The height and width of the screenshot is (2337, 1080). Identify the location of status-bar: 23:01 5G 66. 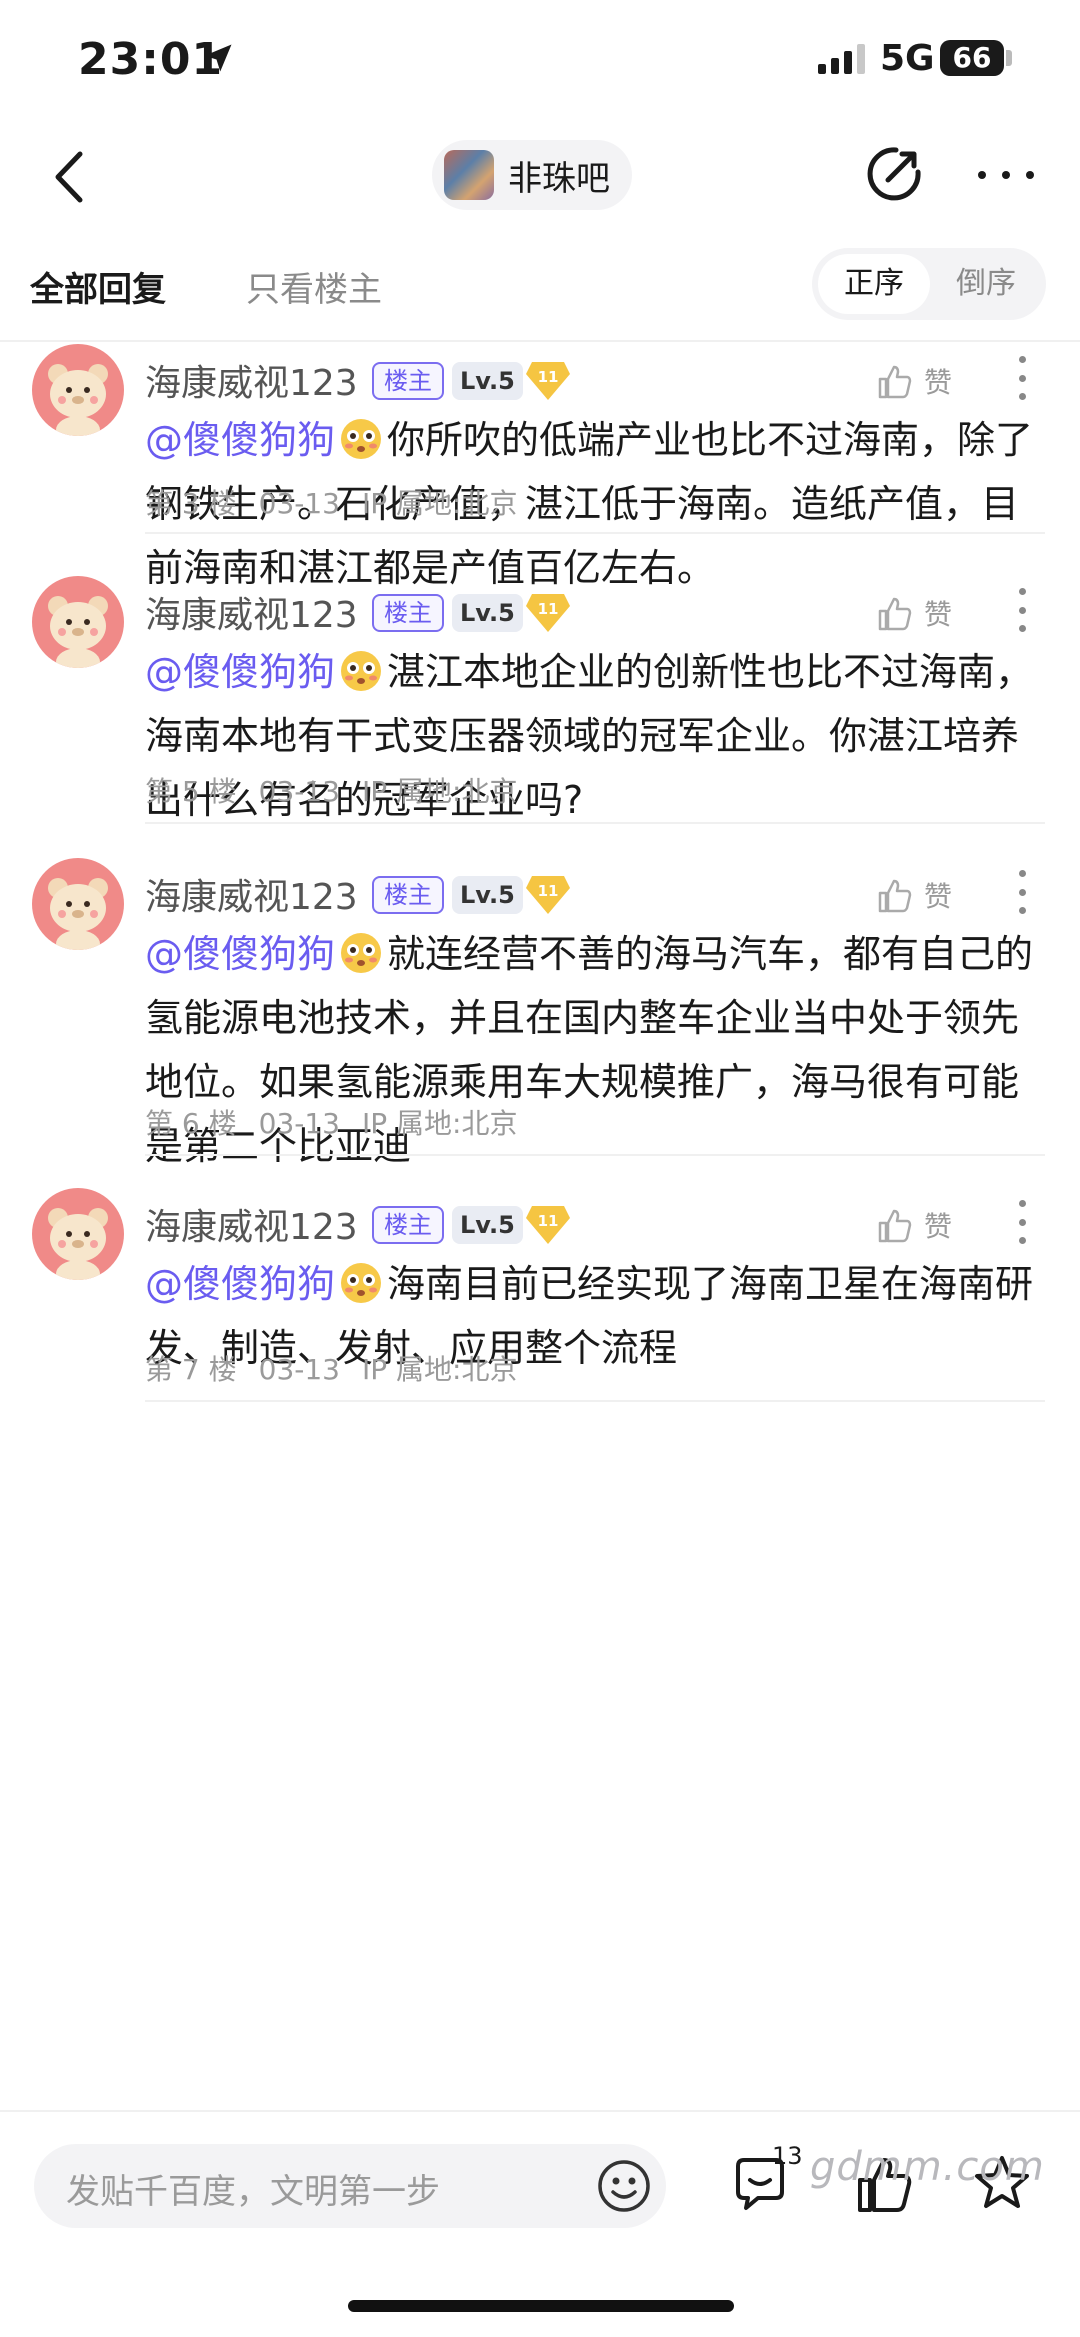
(540, 60).